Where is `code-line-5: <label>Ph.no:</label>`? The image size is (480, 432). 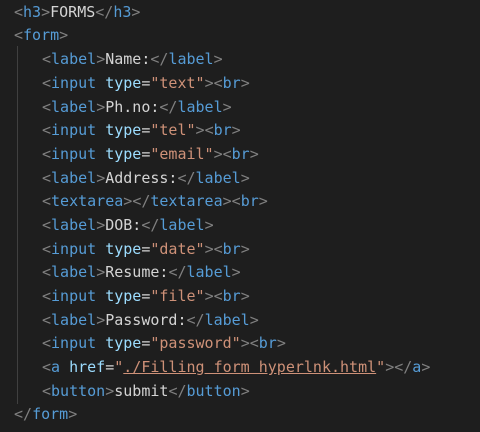 code-line-5: <label>Ph.no:</label> is located at coordinates (116, 107).